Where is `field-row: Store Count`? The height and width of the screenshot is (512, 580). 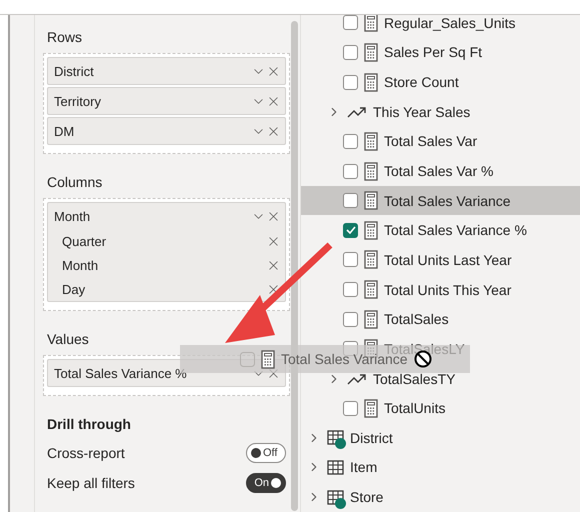 field-row: Store Count is located at coordinates (440, 82).